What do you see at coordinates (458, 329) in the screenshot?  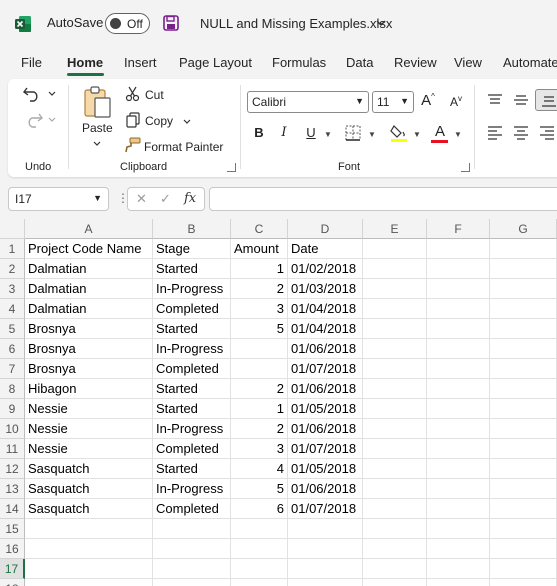 I see `cell-f5` at bounding box center [458, 329].